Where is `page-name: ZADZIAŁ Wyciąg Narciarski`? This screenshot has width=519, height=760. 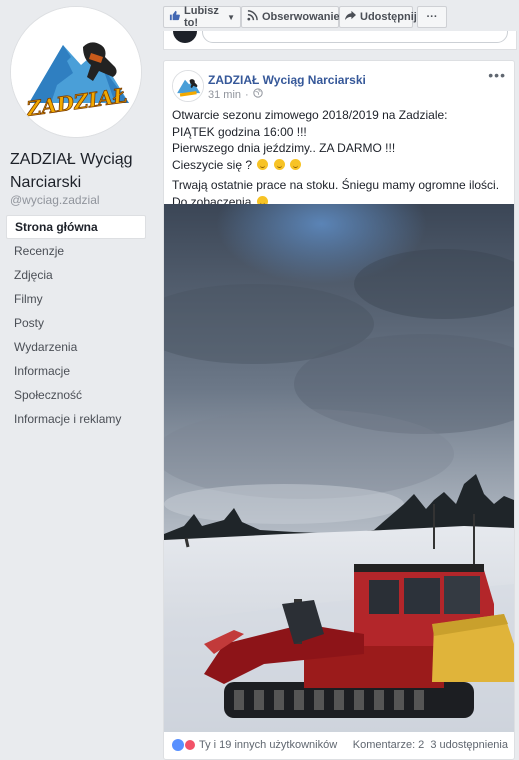
page-name: ZADZIAŁ Wyciąg Narciarski is located at coordinates (80, 171).